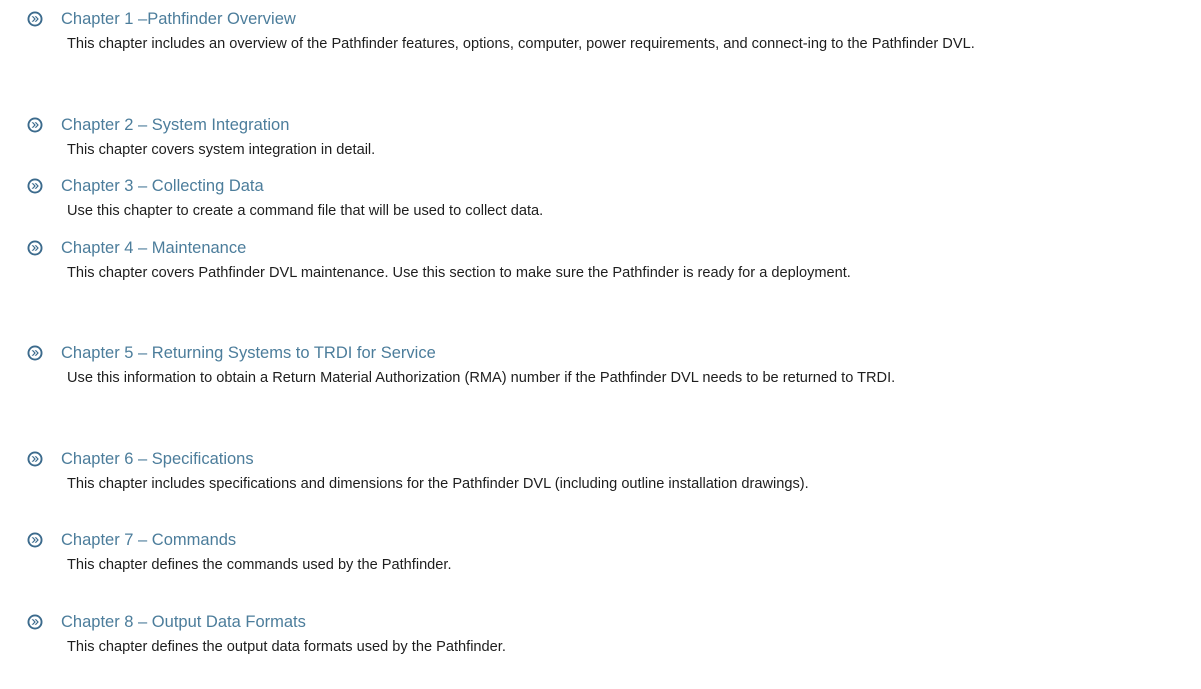  What do you see at coordinates (183, 622) in the screenshot?
I see `chapter-link: Chapter 8 – Output Data Formats` at bounding box center [183, 622].